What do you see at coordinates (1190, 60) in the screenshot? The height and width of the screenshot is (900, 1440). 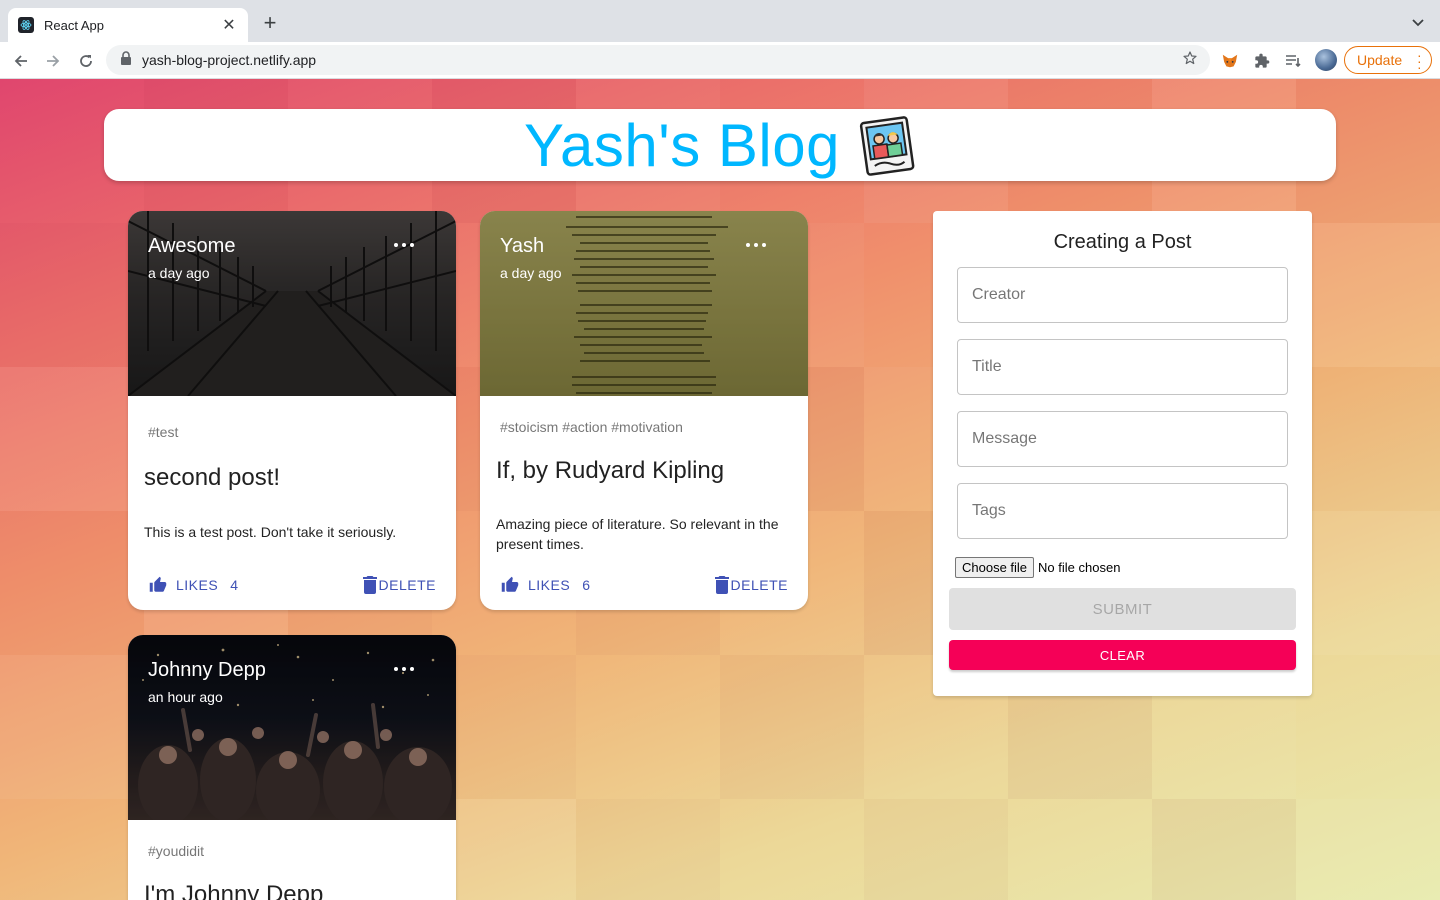 I see `bookmark-star-icon` at bounding box center [1190, 60].